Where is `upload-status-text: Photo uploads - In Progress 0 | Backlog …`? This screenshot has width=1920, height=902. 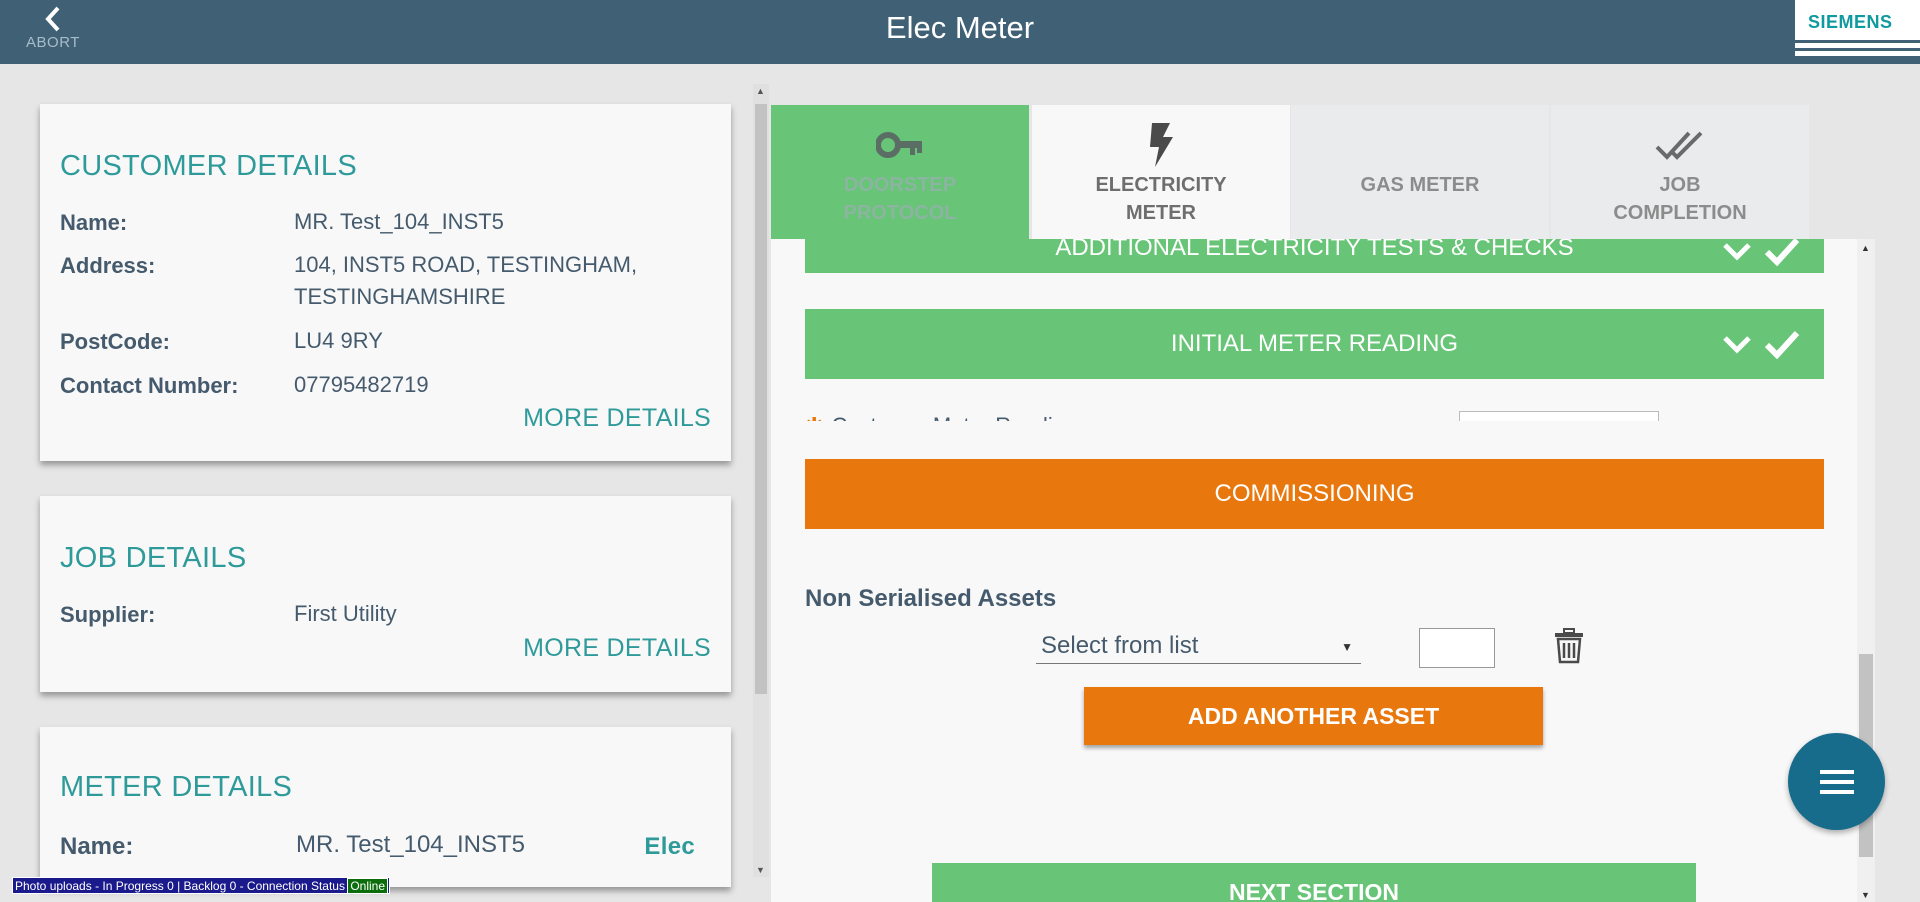 upload-status-text: Photo uploads - In Progress 0 | Backlog … is located at coordinates (180, 886).